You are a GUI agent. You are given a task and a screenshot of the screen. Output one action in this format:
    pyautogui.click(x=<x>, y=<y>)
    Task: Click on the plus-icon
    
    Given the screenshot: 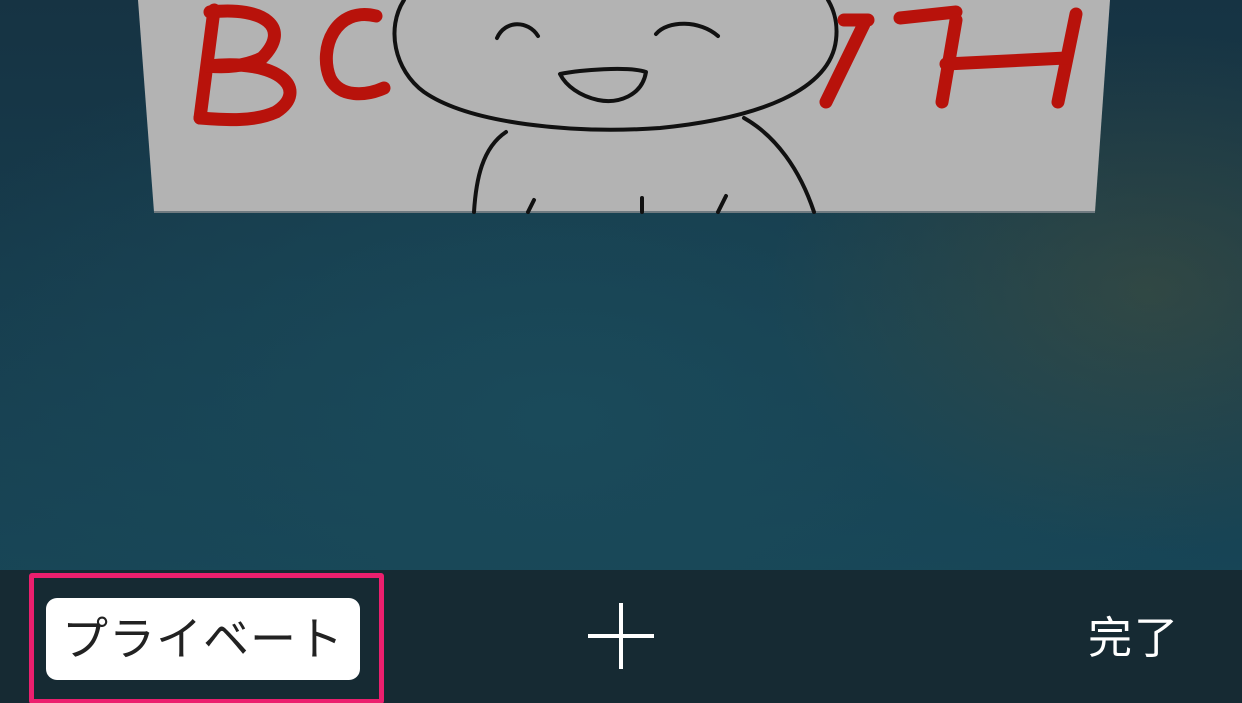 What is the action you would take?
    pyautogui.click(x=621, y=636)
    